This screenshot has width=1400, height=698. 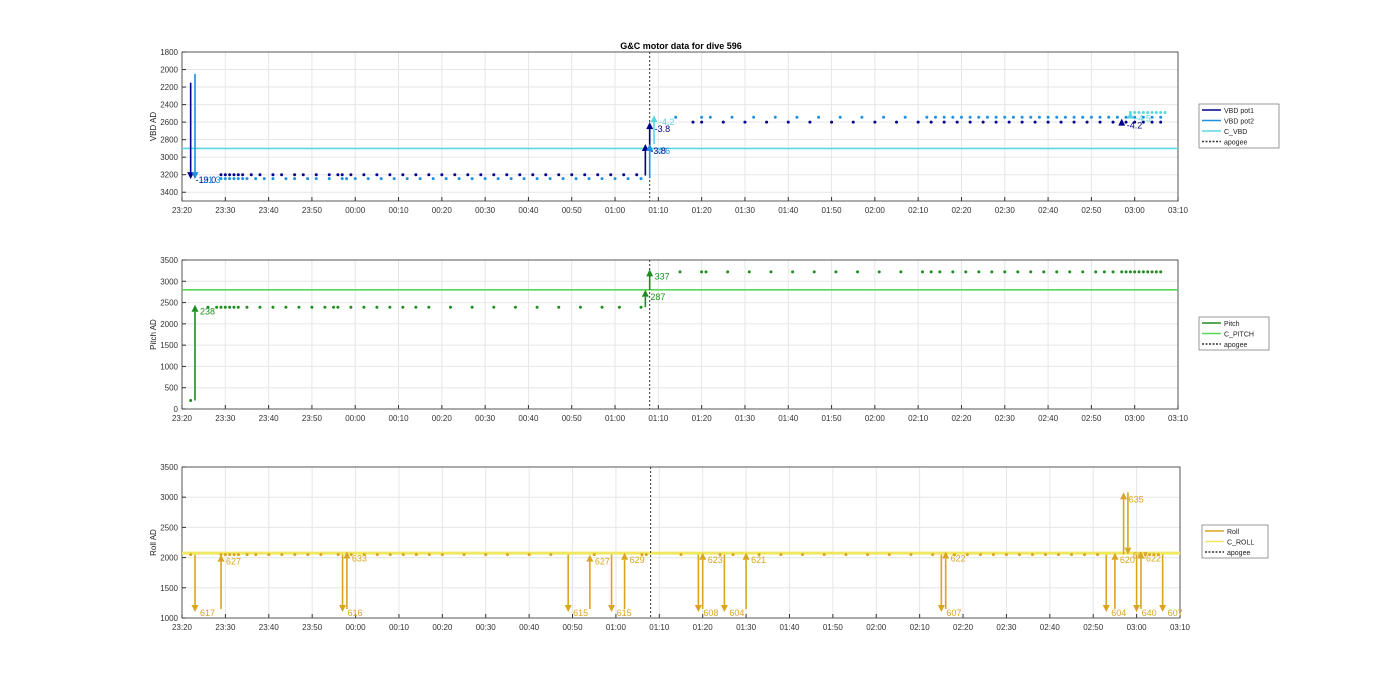 I want to click on x-tick-label: 02:00, so click(x=876, y=627).